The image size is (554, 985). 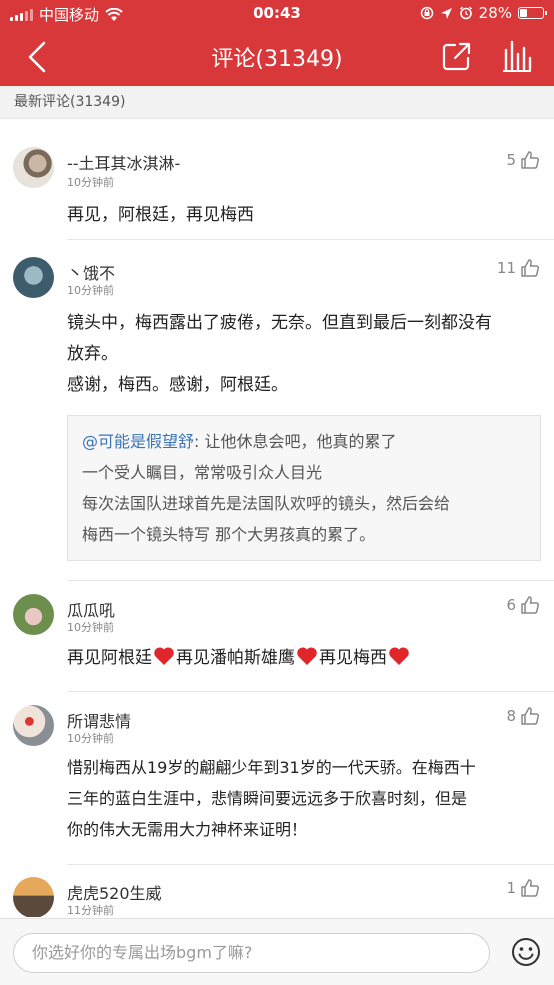 I want to click on username: 丶饿不, so click(x=91, y=272).